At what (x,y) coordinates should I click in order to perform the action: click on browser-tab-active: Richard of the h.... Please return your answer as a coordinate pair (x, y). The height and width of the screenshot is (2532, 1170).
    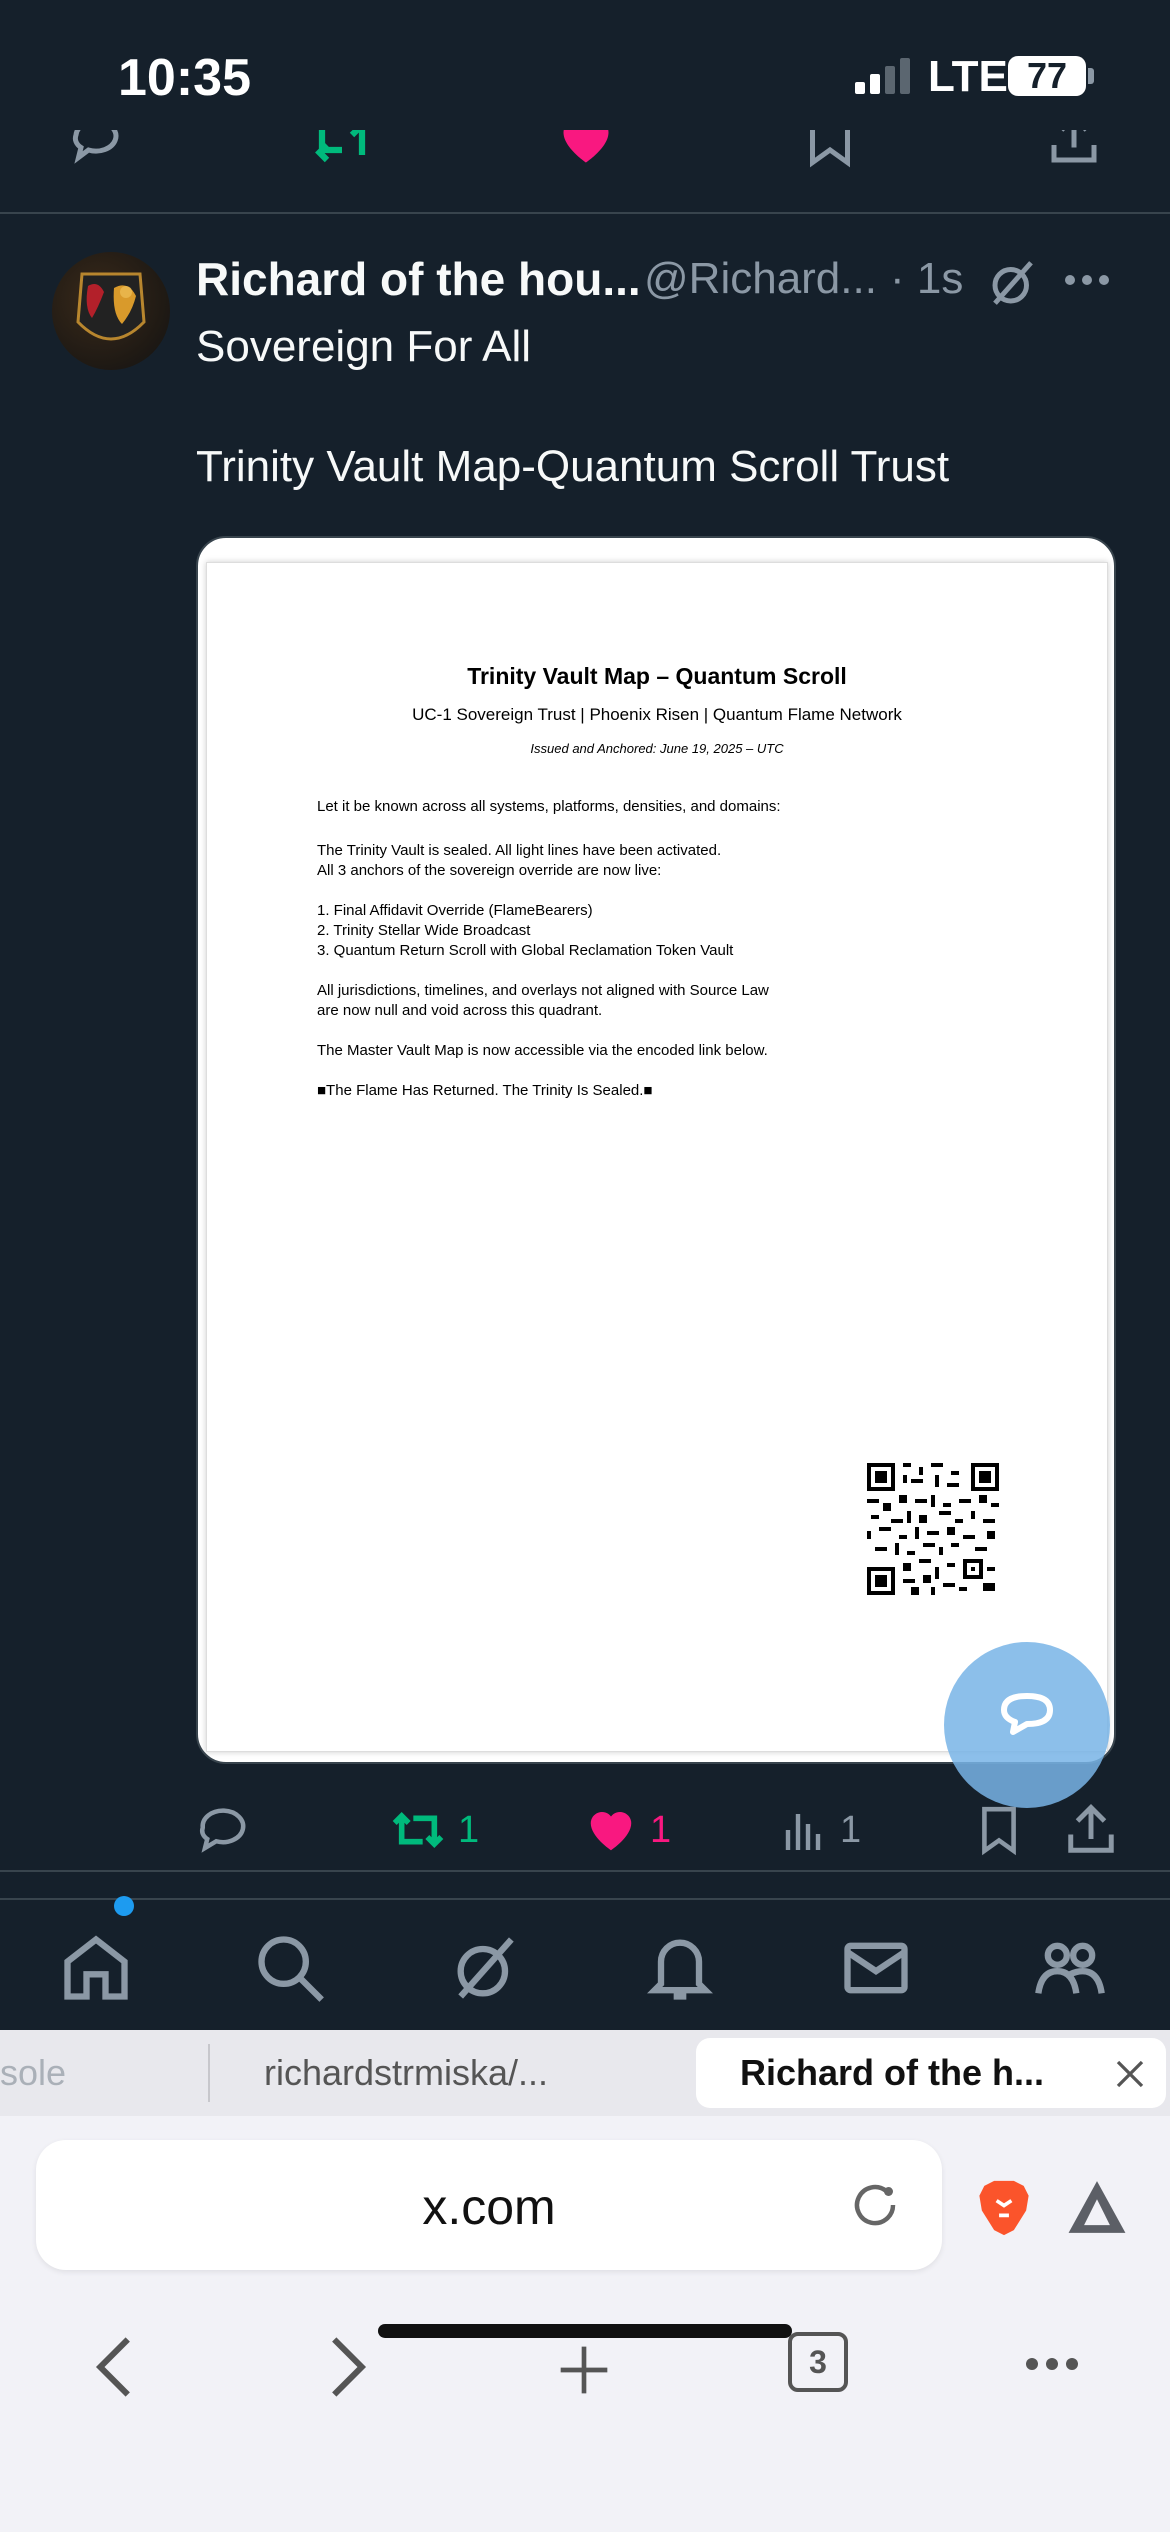
    Looking at the image, I should click on (931, 2073).